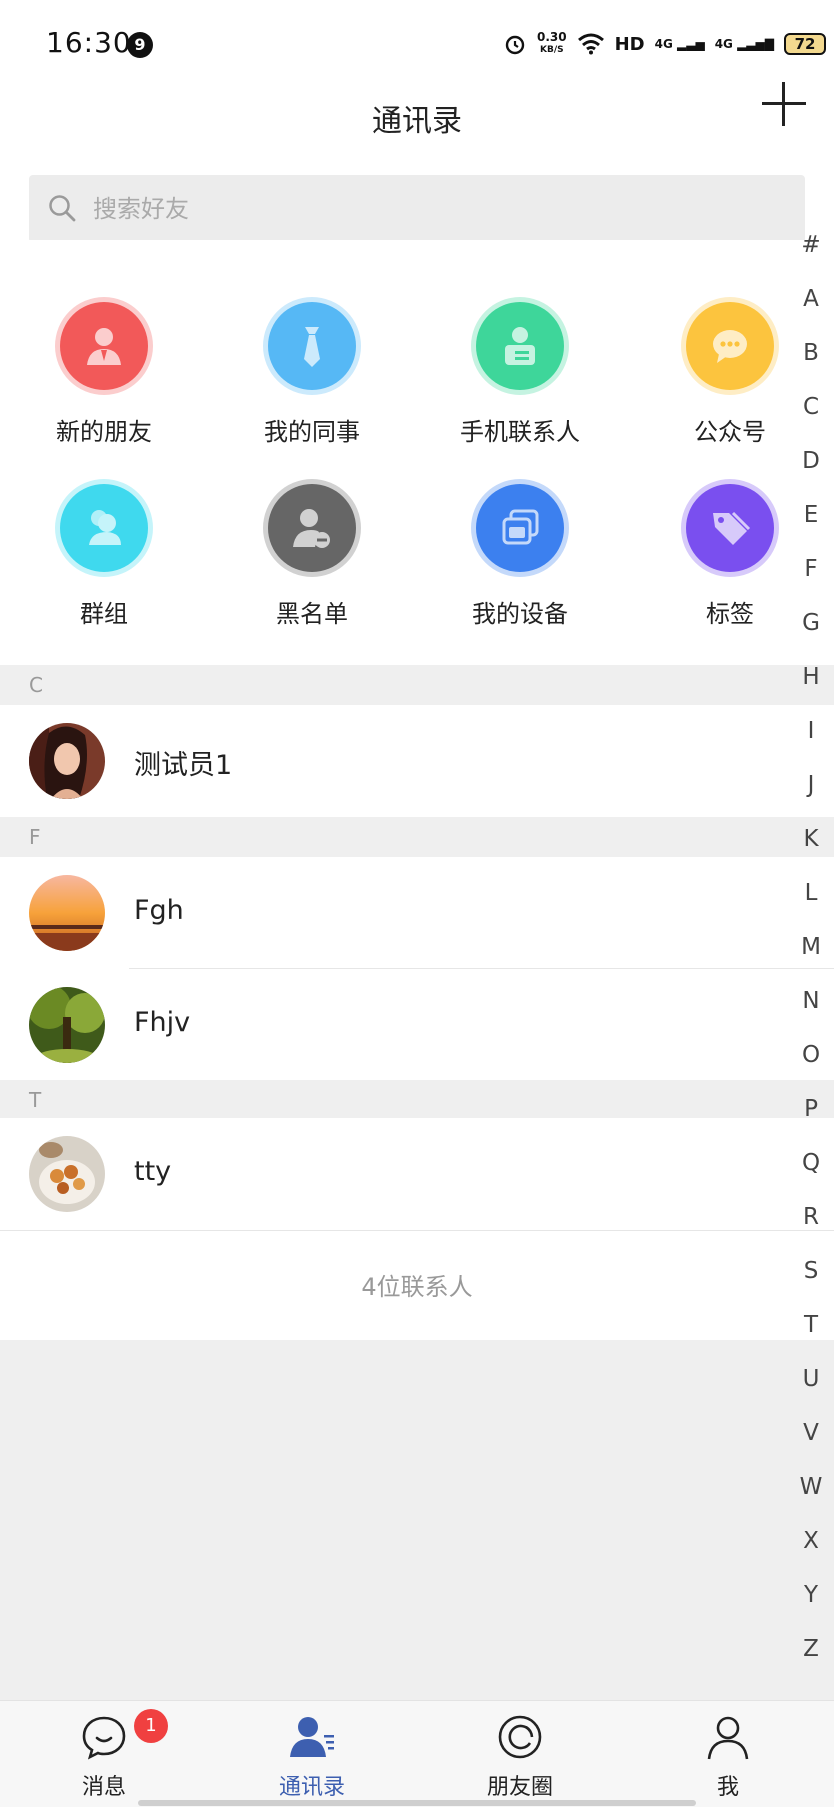  Describe the element at coordinates (811, 299) in the screenshot. I see `index-letter: A` at that location.